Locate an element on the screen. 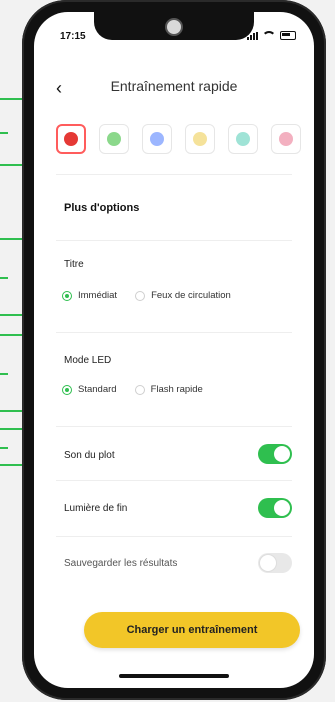 This screenshot has height=702, width=335. signal-icon is located at coordinates (252, 35).